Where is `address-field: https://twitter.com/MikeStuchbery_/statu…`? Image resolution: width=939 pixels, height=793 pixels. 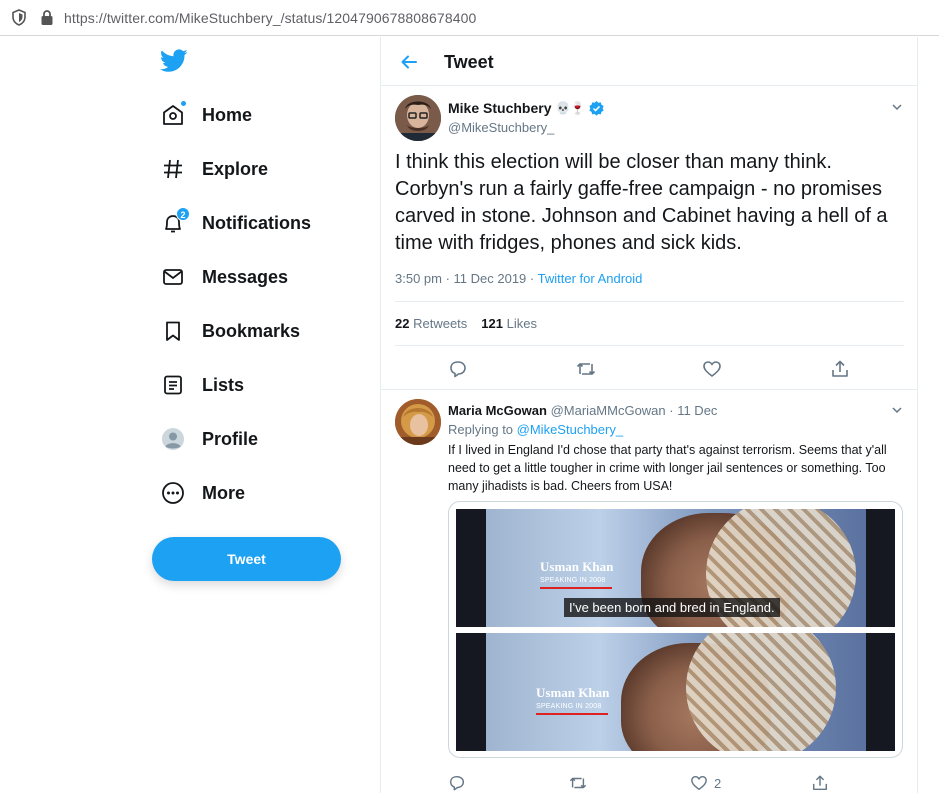
address-field: https://twitter.com/MikeStuchbery_/statu… is located at coordinates (270, 18).